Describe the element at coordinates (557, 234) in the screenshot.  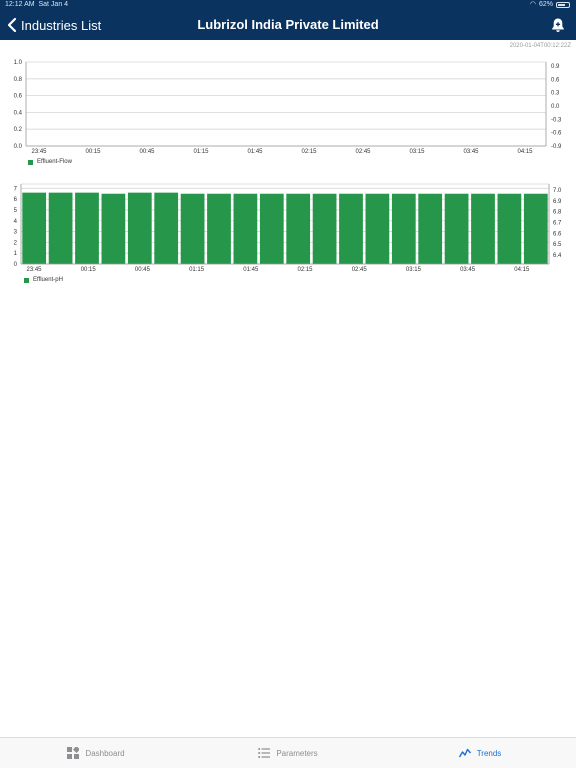
I see `y-right-tick-label: 6.6` at that location.